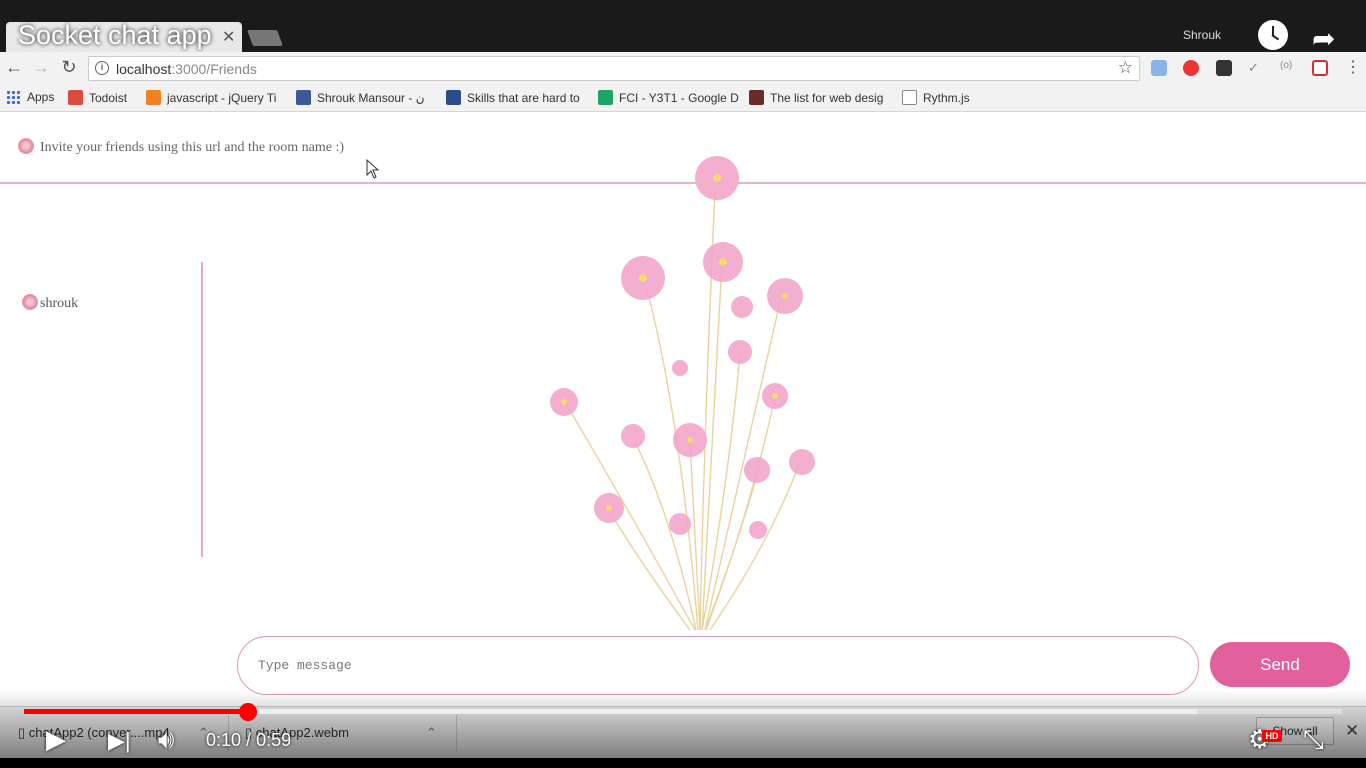 The height and width of the screenshot is (768, 1366). What do you see at coordinates (1313, 740) in the screenshot?
I see `exit-fullscreen-icon: ⤡` at bounding box center [1313, 740].